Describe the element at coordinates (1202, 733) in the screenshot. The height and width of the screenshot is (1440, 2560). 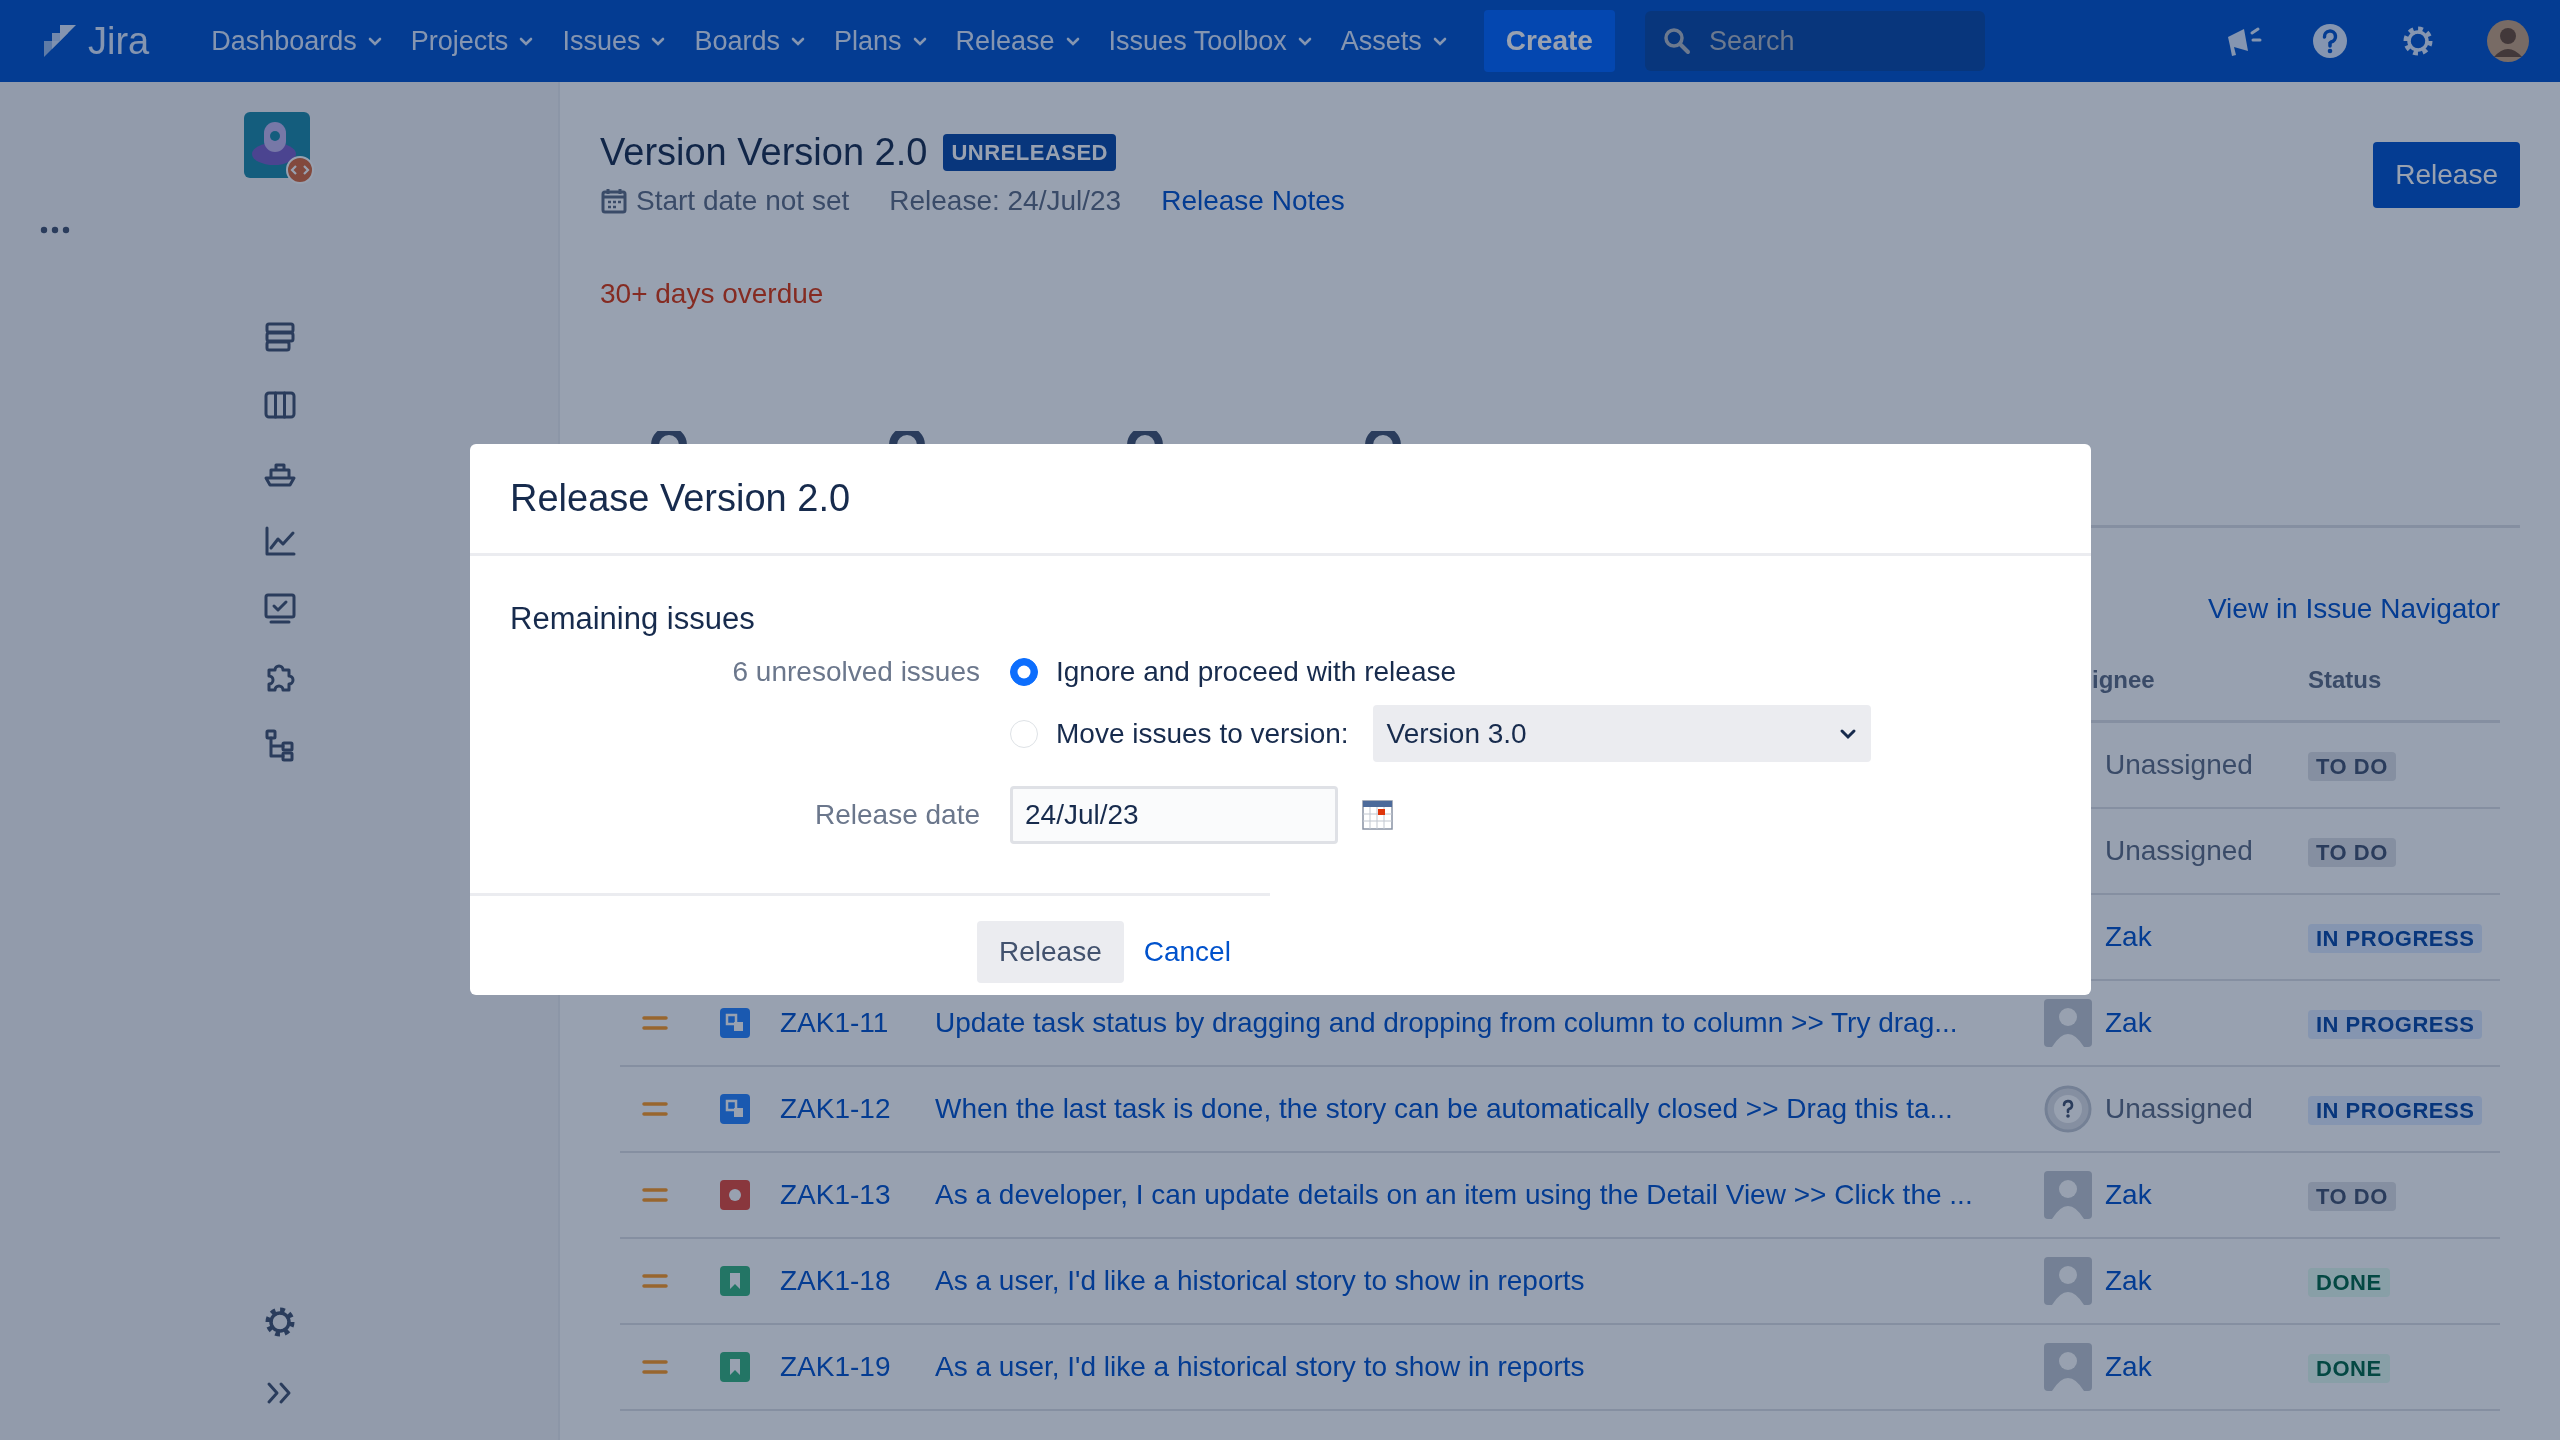
I see `option-label: Move issues to version:` at that location.